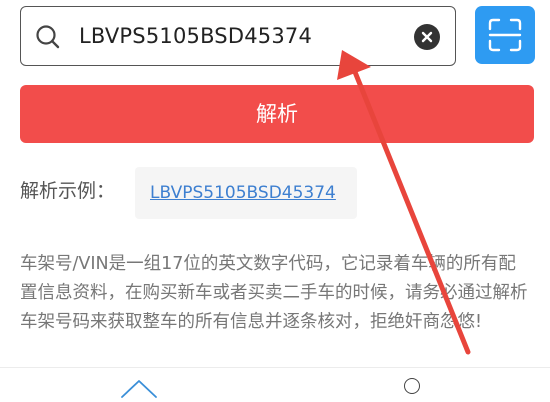 The height and width of the screenshot is (402, 550). Describe the element at coordinates (48, 37) in the screenshot. I see `search-icon` at that location.